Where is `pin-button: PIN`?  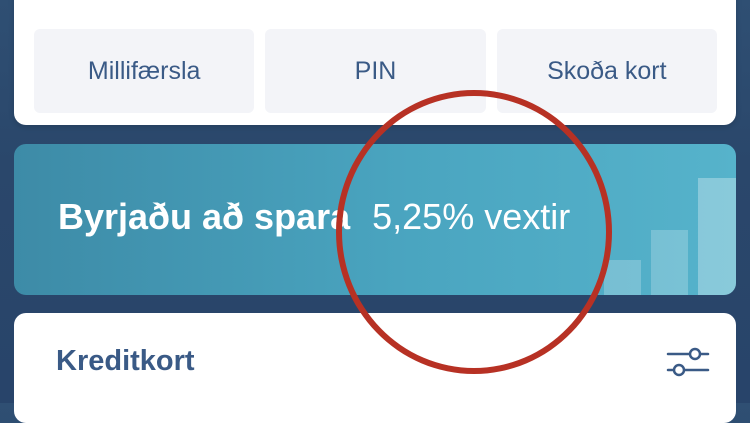 pin-button: PIN is located at coordinates (375, 71).